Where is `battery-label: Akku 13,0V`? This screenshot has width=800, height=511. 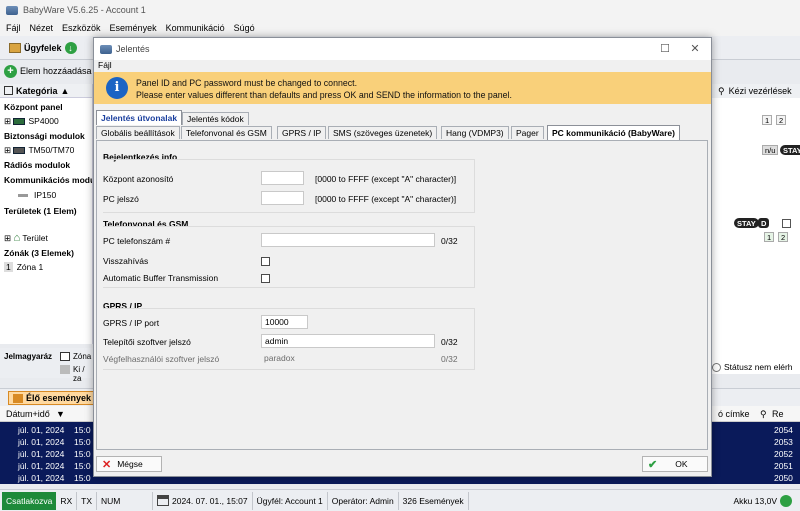 battery-label: Akku 13,0V is located at coordinates (755, 500).